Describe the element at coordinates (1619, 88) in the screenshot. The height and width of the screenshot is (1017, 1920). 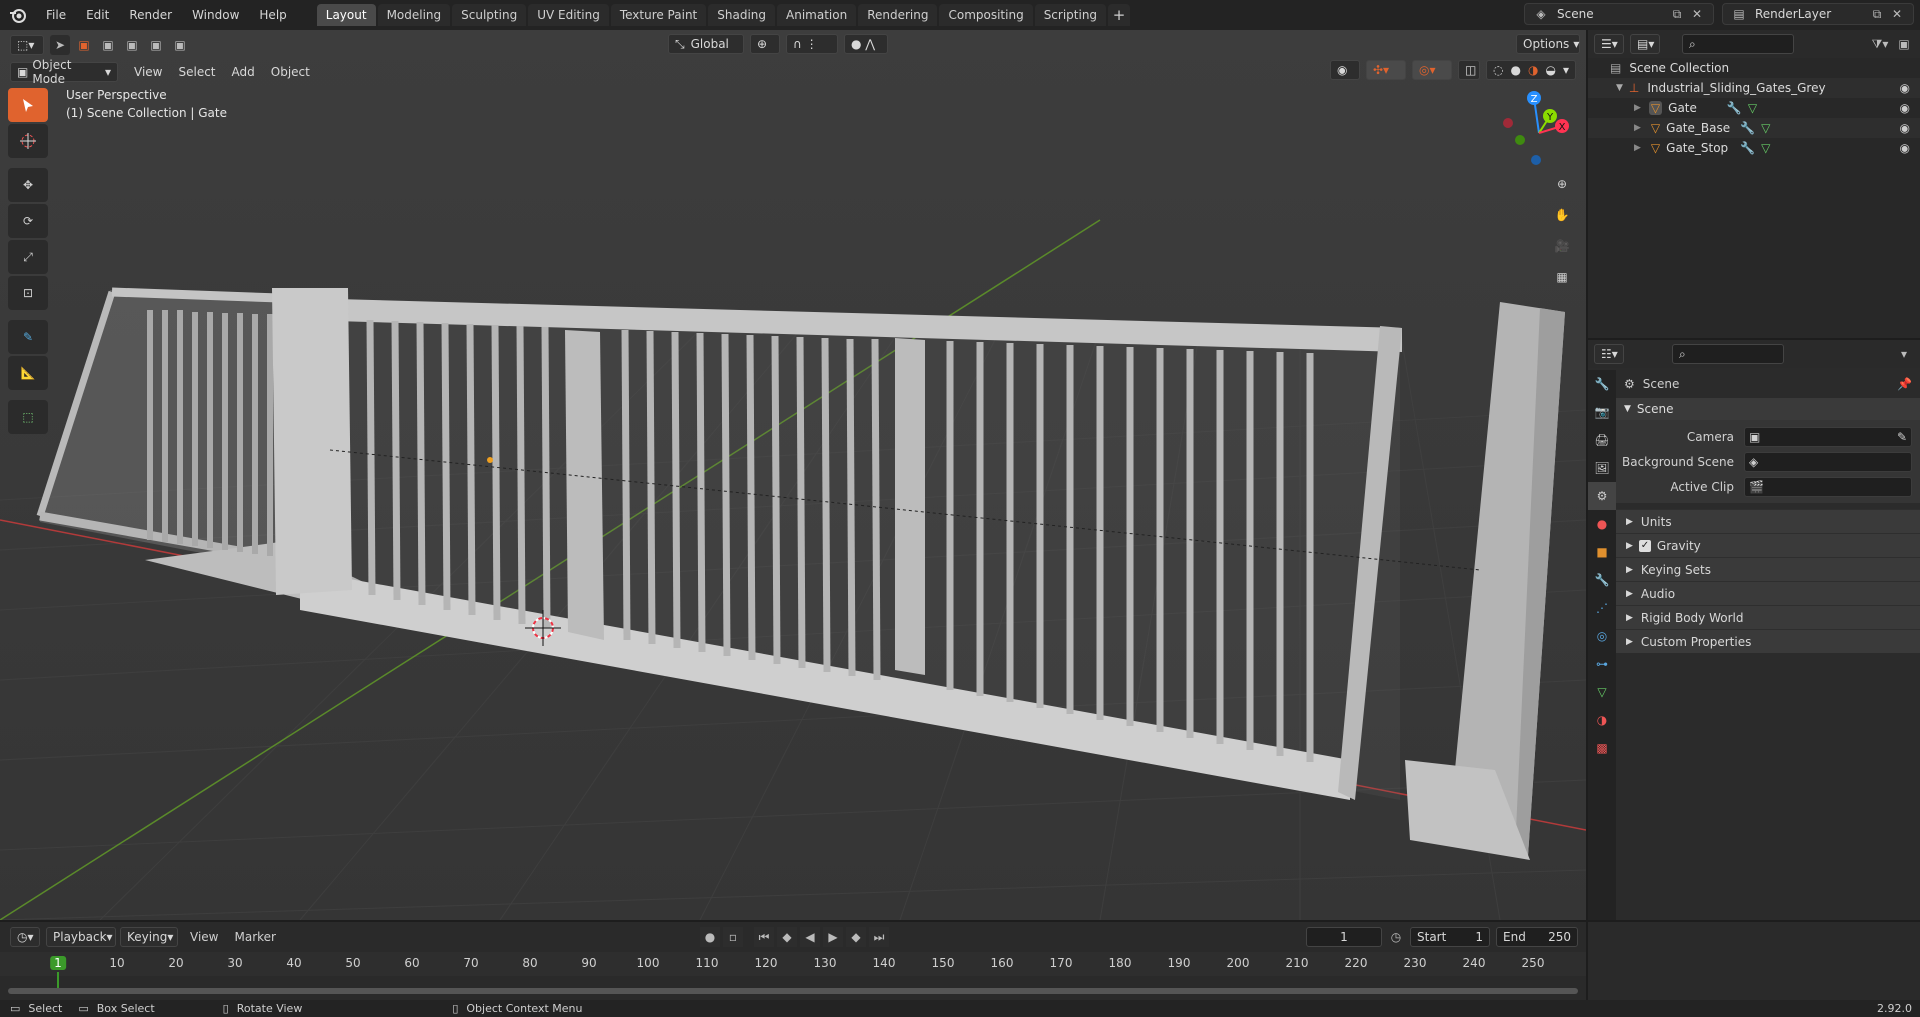
I see `expand-arrow-icon: ▼` at that location.